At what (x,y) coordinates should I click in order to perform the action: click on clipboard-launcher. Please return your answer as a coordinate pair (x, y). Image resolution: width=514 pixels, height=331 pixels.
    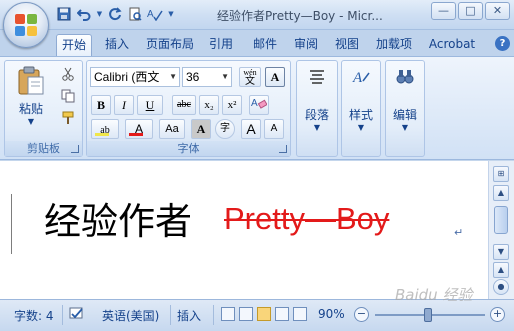
    Looking at the image, I should click on (75, 149).